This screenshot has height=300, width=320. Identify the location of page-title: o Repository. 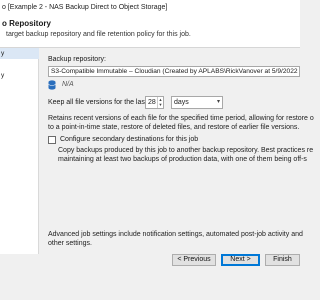
(26, 23).